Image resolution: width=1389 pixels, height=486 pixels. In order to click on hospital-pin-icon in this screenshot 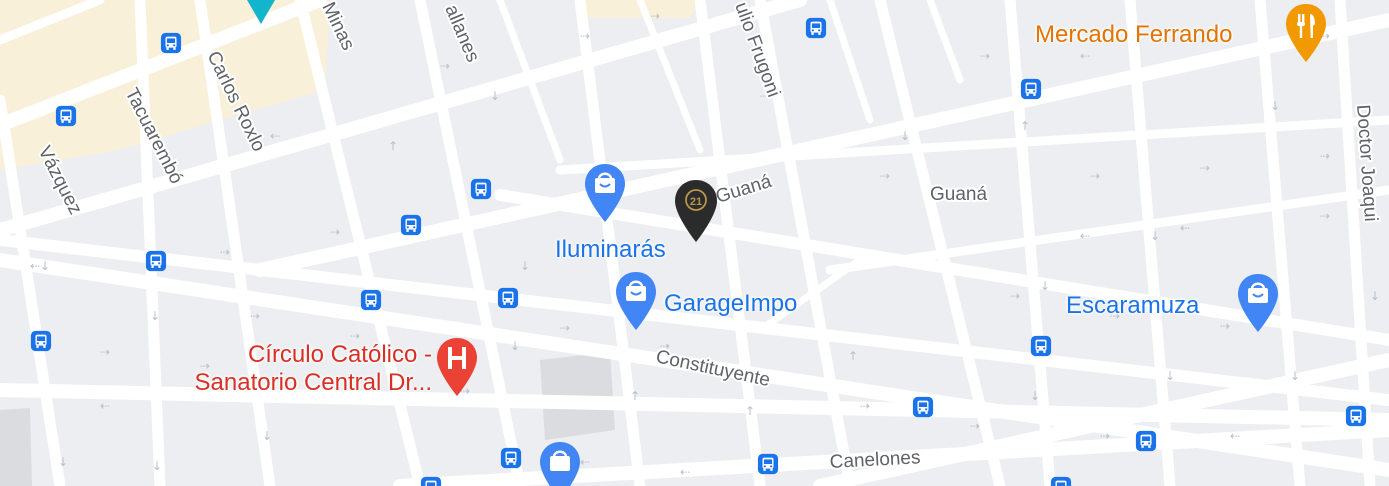, I will do `click(457, 367)`.